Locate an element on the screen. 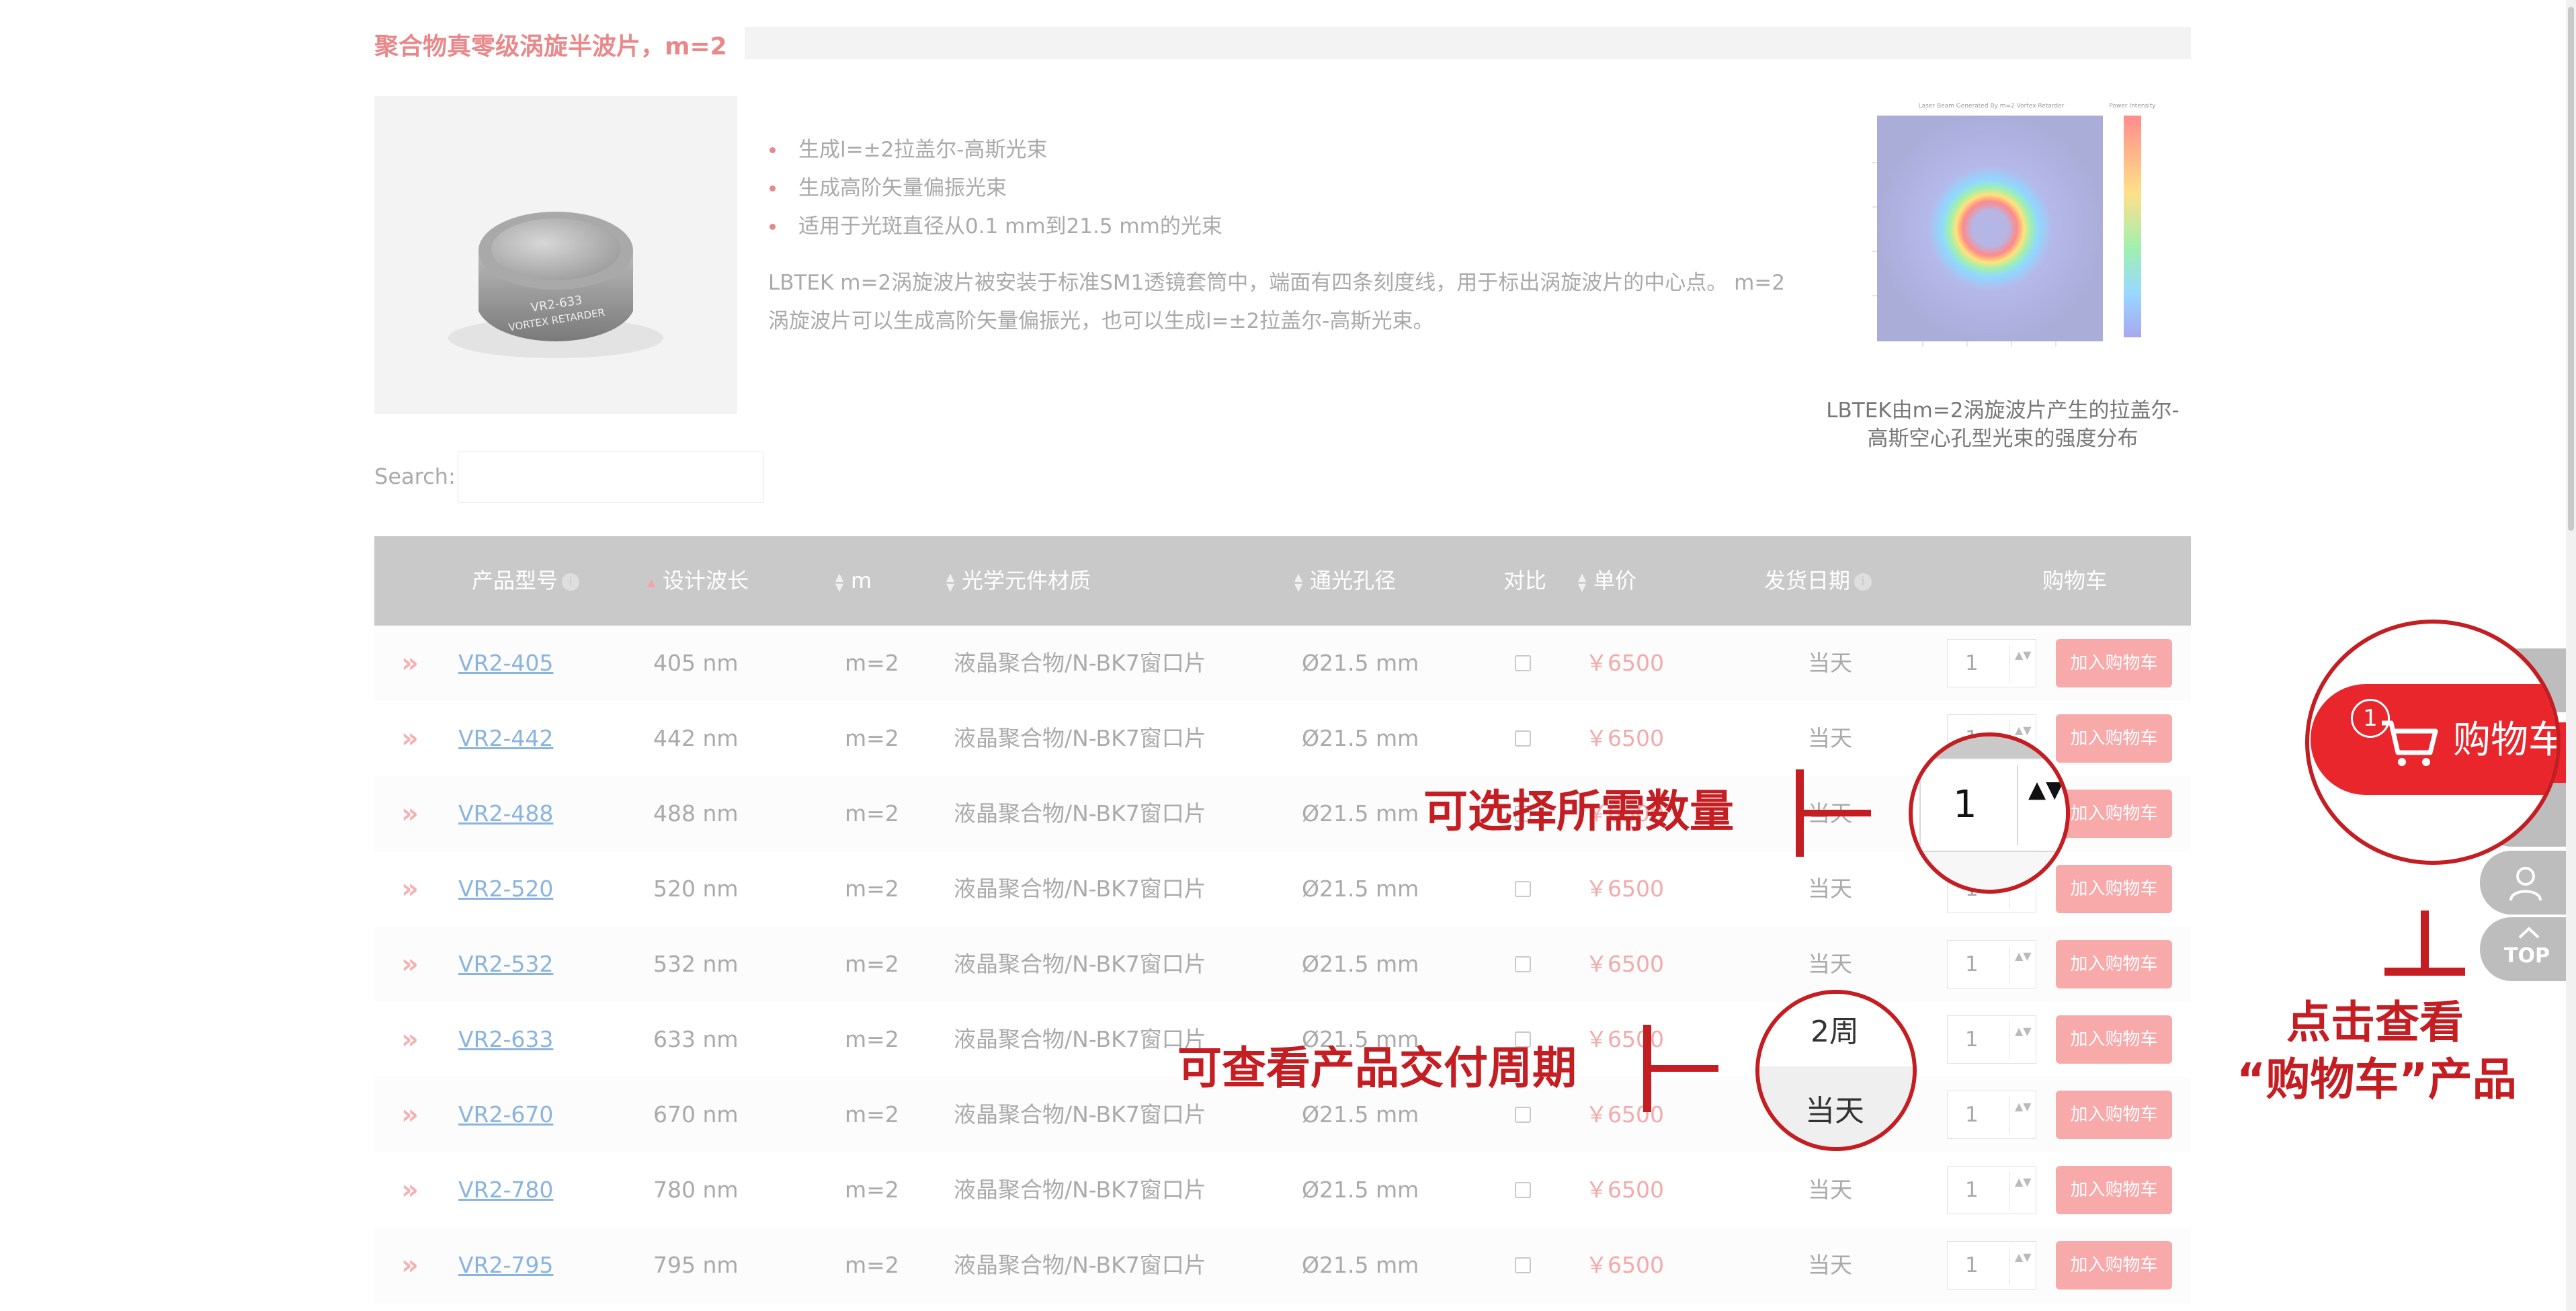 The height and width of the screenshot is (1311, 2576). feature-item: 生成l=±2拉盖尔-高斯光束 is located at coordinates (995, 150).